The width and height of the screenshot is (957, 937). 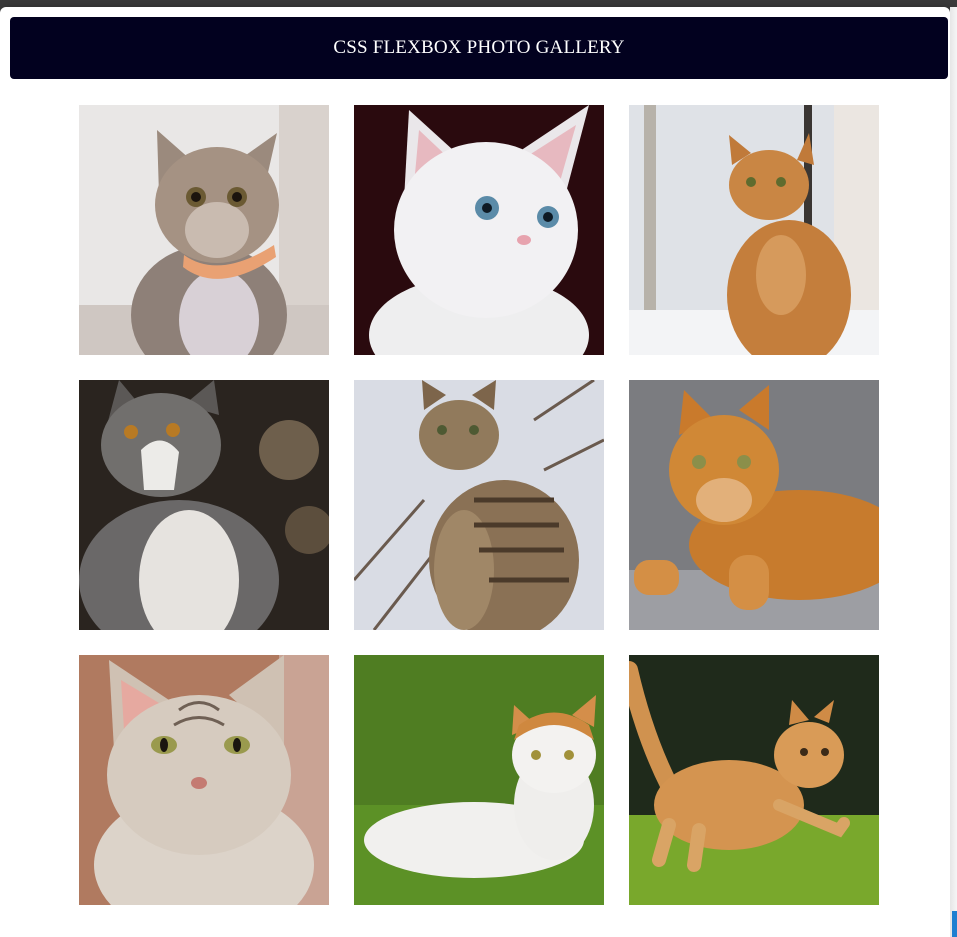 I want to click on white-orange-cat-on-grass-image, so click(x=479, y=780).